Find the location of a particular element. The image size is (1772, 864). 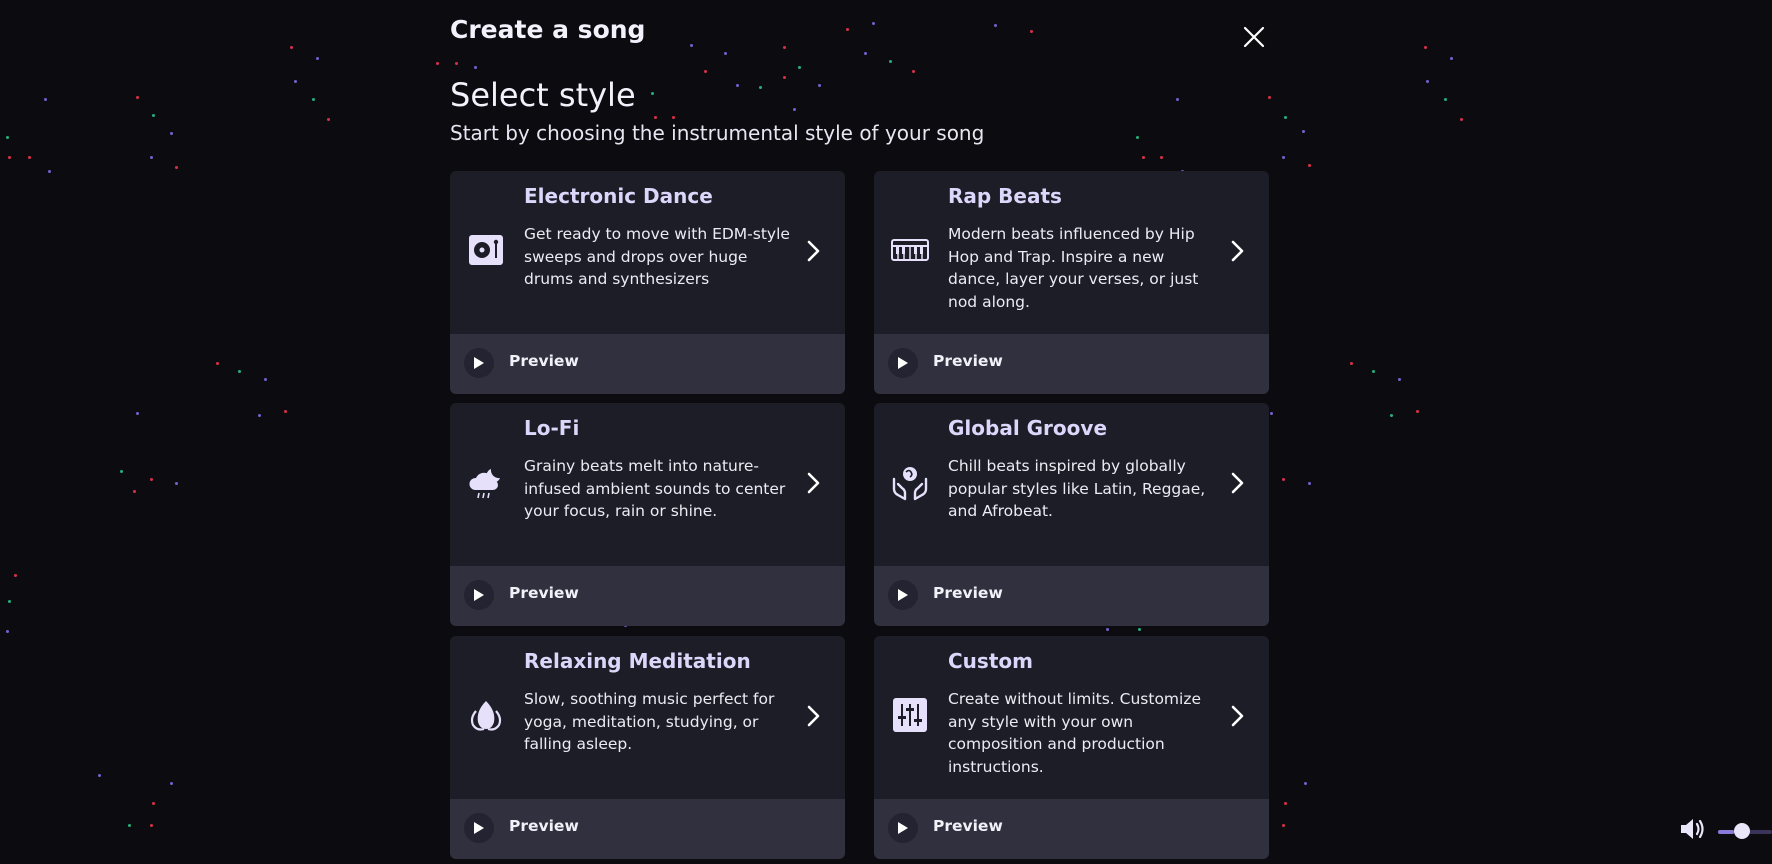

sliders-icon is located at coordinates (910, 715).